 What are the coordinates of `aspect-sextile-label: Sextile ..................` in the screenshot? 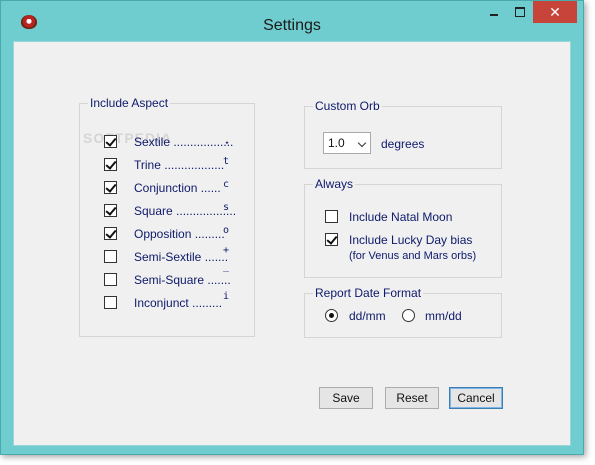 It's located at (184, 142).